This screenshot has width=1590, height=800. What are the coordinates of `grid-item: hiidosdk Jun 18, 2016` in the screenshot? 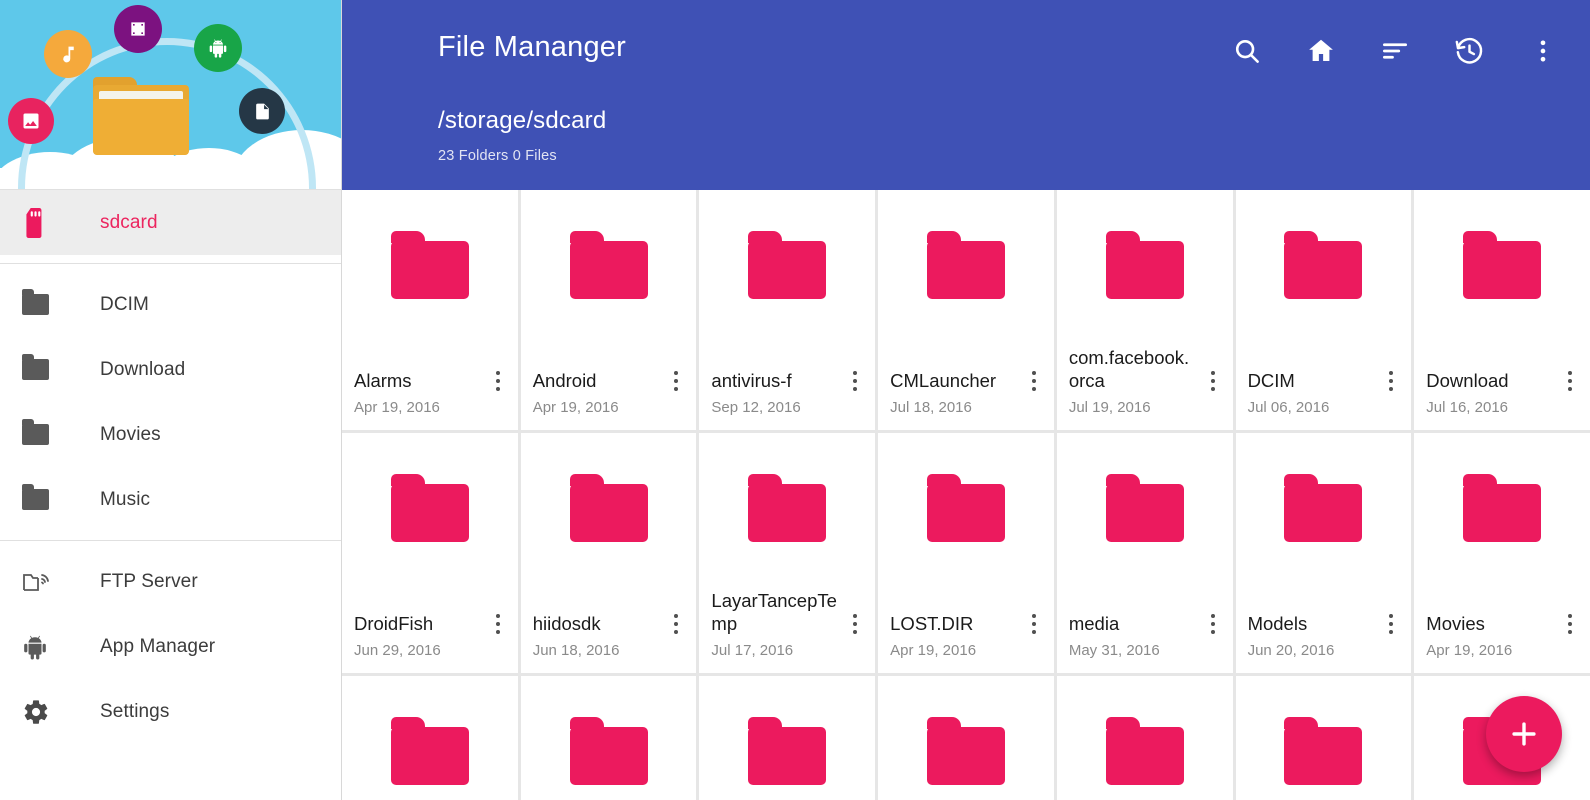 It's located at (608, 553).